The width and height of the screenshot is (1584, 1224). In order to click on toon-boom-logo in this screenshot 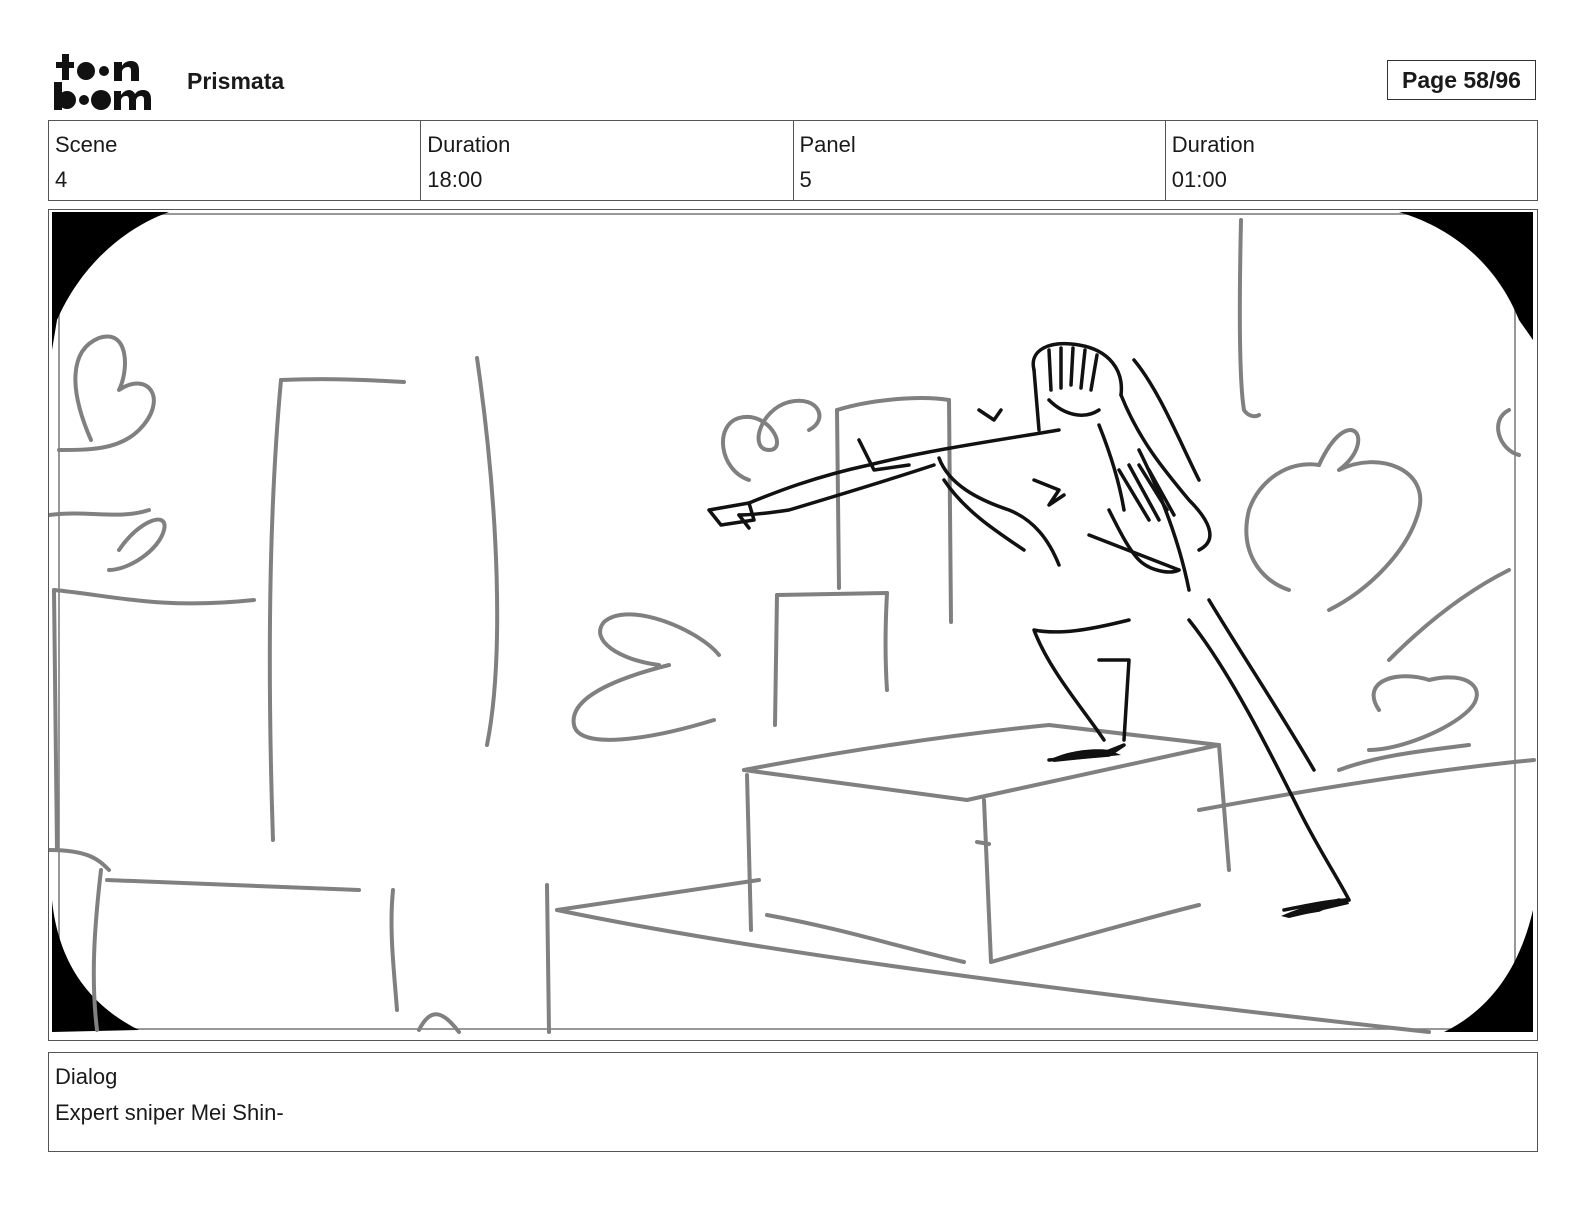, I will do `click(102, 82)`.